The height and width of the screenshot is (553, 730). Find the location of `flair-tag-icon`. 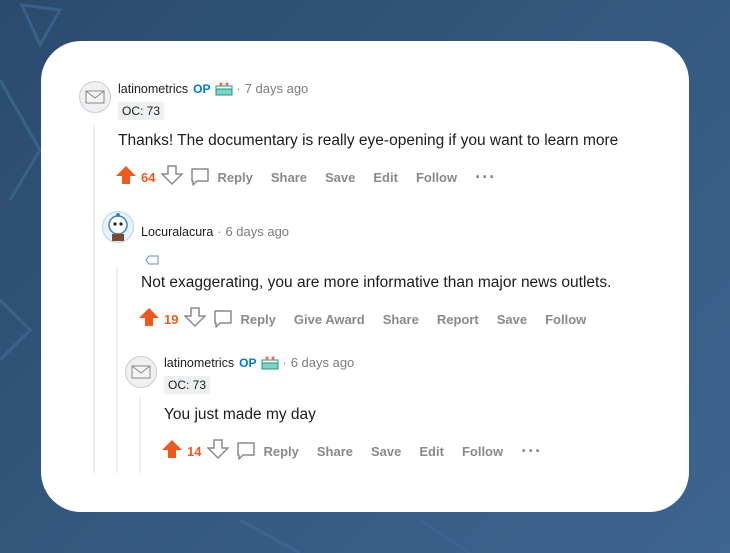

flair-tag-icon is located at coordinates (152, 261).